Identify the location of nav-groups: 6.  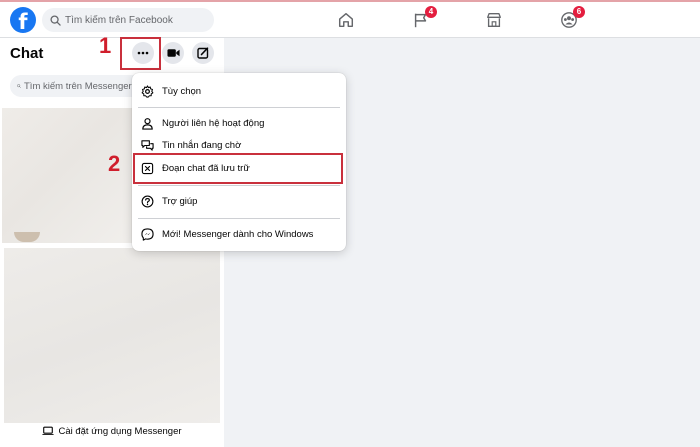
(571, 18).